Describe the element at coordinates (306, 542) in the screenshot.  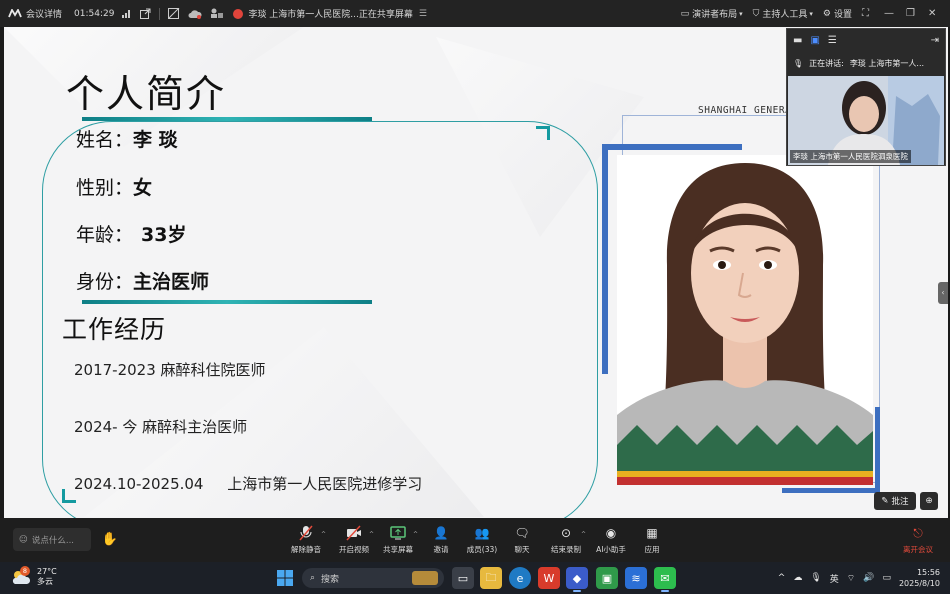
I see `unmute-button: 解除静音 ^` at that location.